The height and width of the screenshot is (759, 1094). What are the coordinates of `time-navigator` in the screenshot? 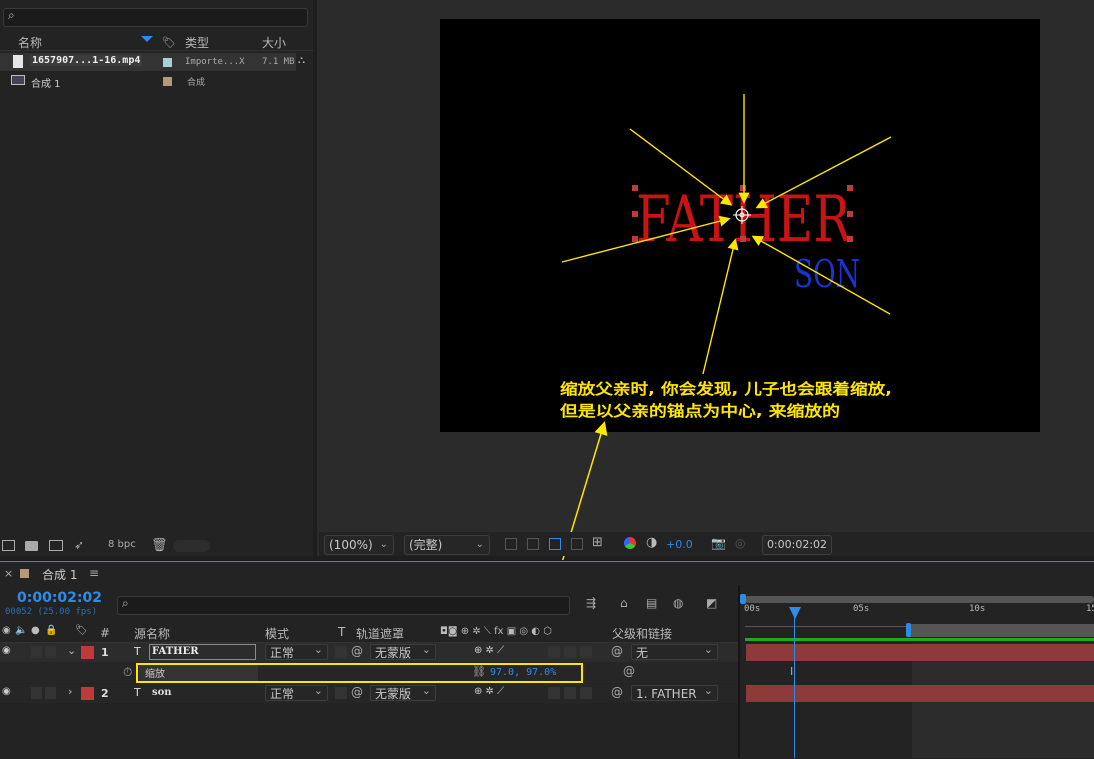 It's located at (919, 599).